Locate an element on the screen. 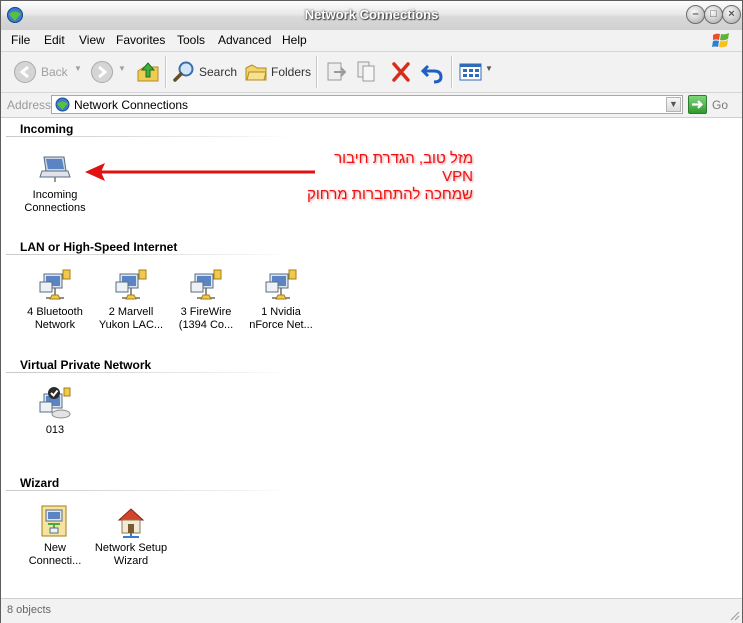 Image resolution: width=743 pixels, height=623 pixels. go-arrow-icon is located at coordinates (697, 104).